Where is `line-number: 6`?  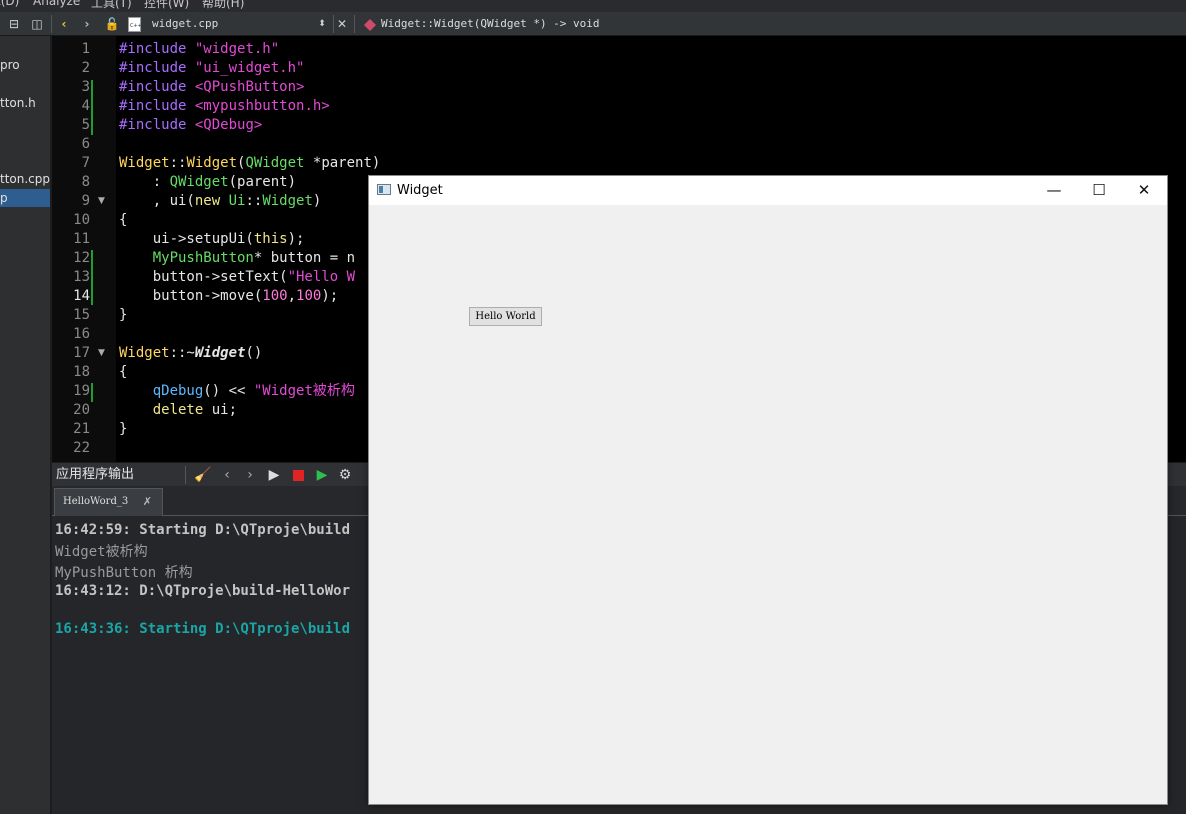
line-number: 6 is located at coordinates (85, 144).